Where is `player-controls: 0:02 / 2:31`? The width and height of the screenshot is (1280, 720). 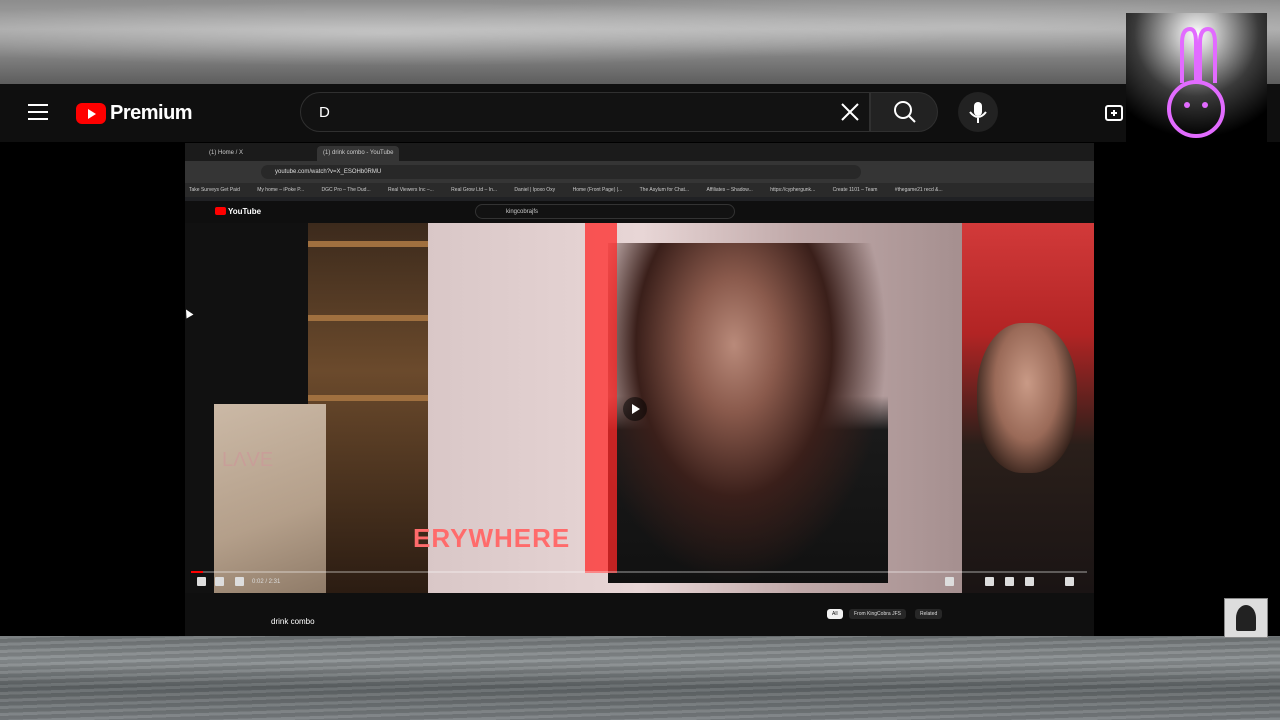 player-controls: 0:02 / 2:31 is located at coordinates (639, 582).